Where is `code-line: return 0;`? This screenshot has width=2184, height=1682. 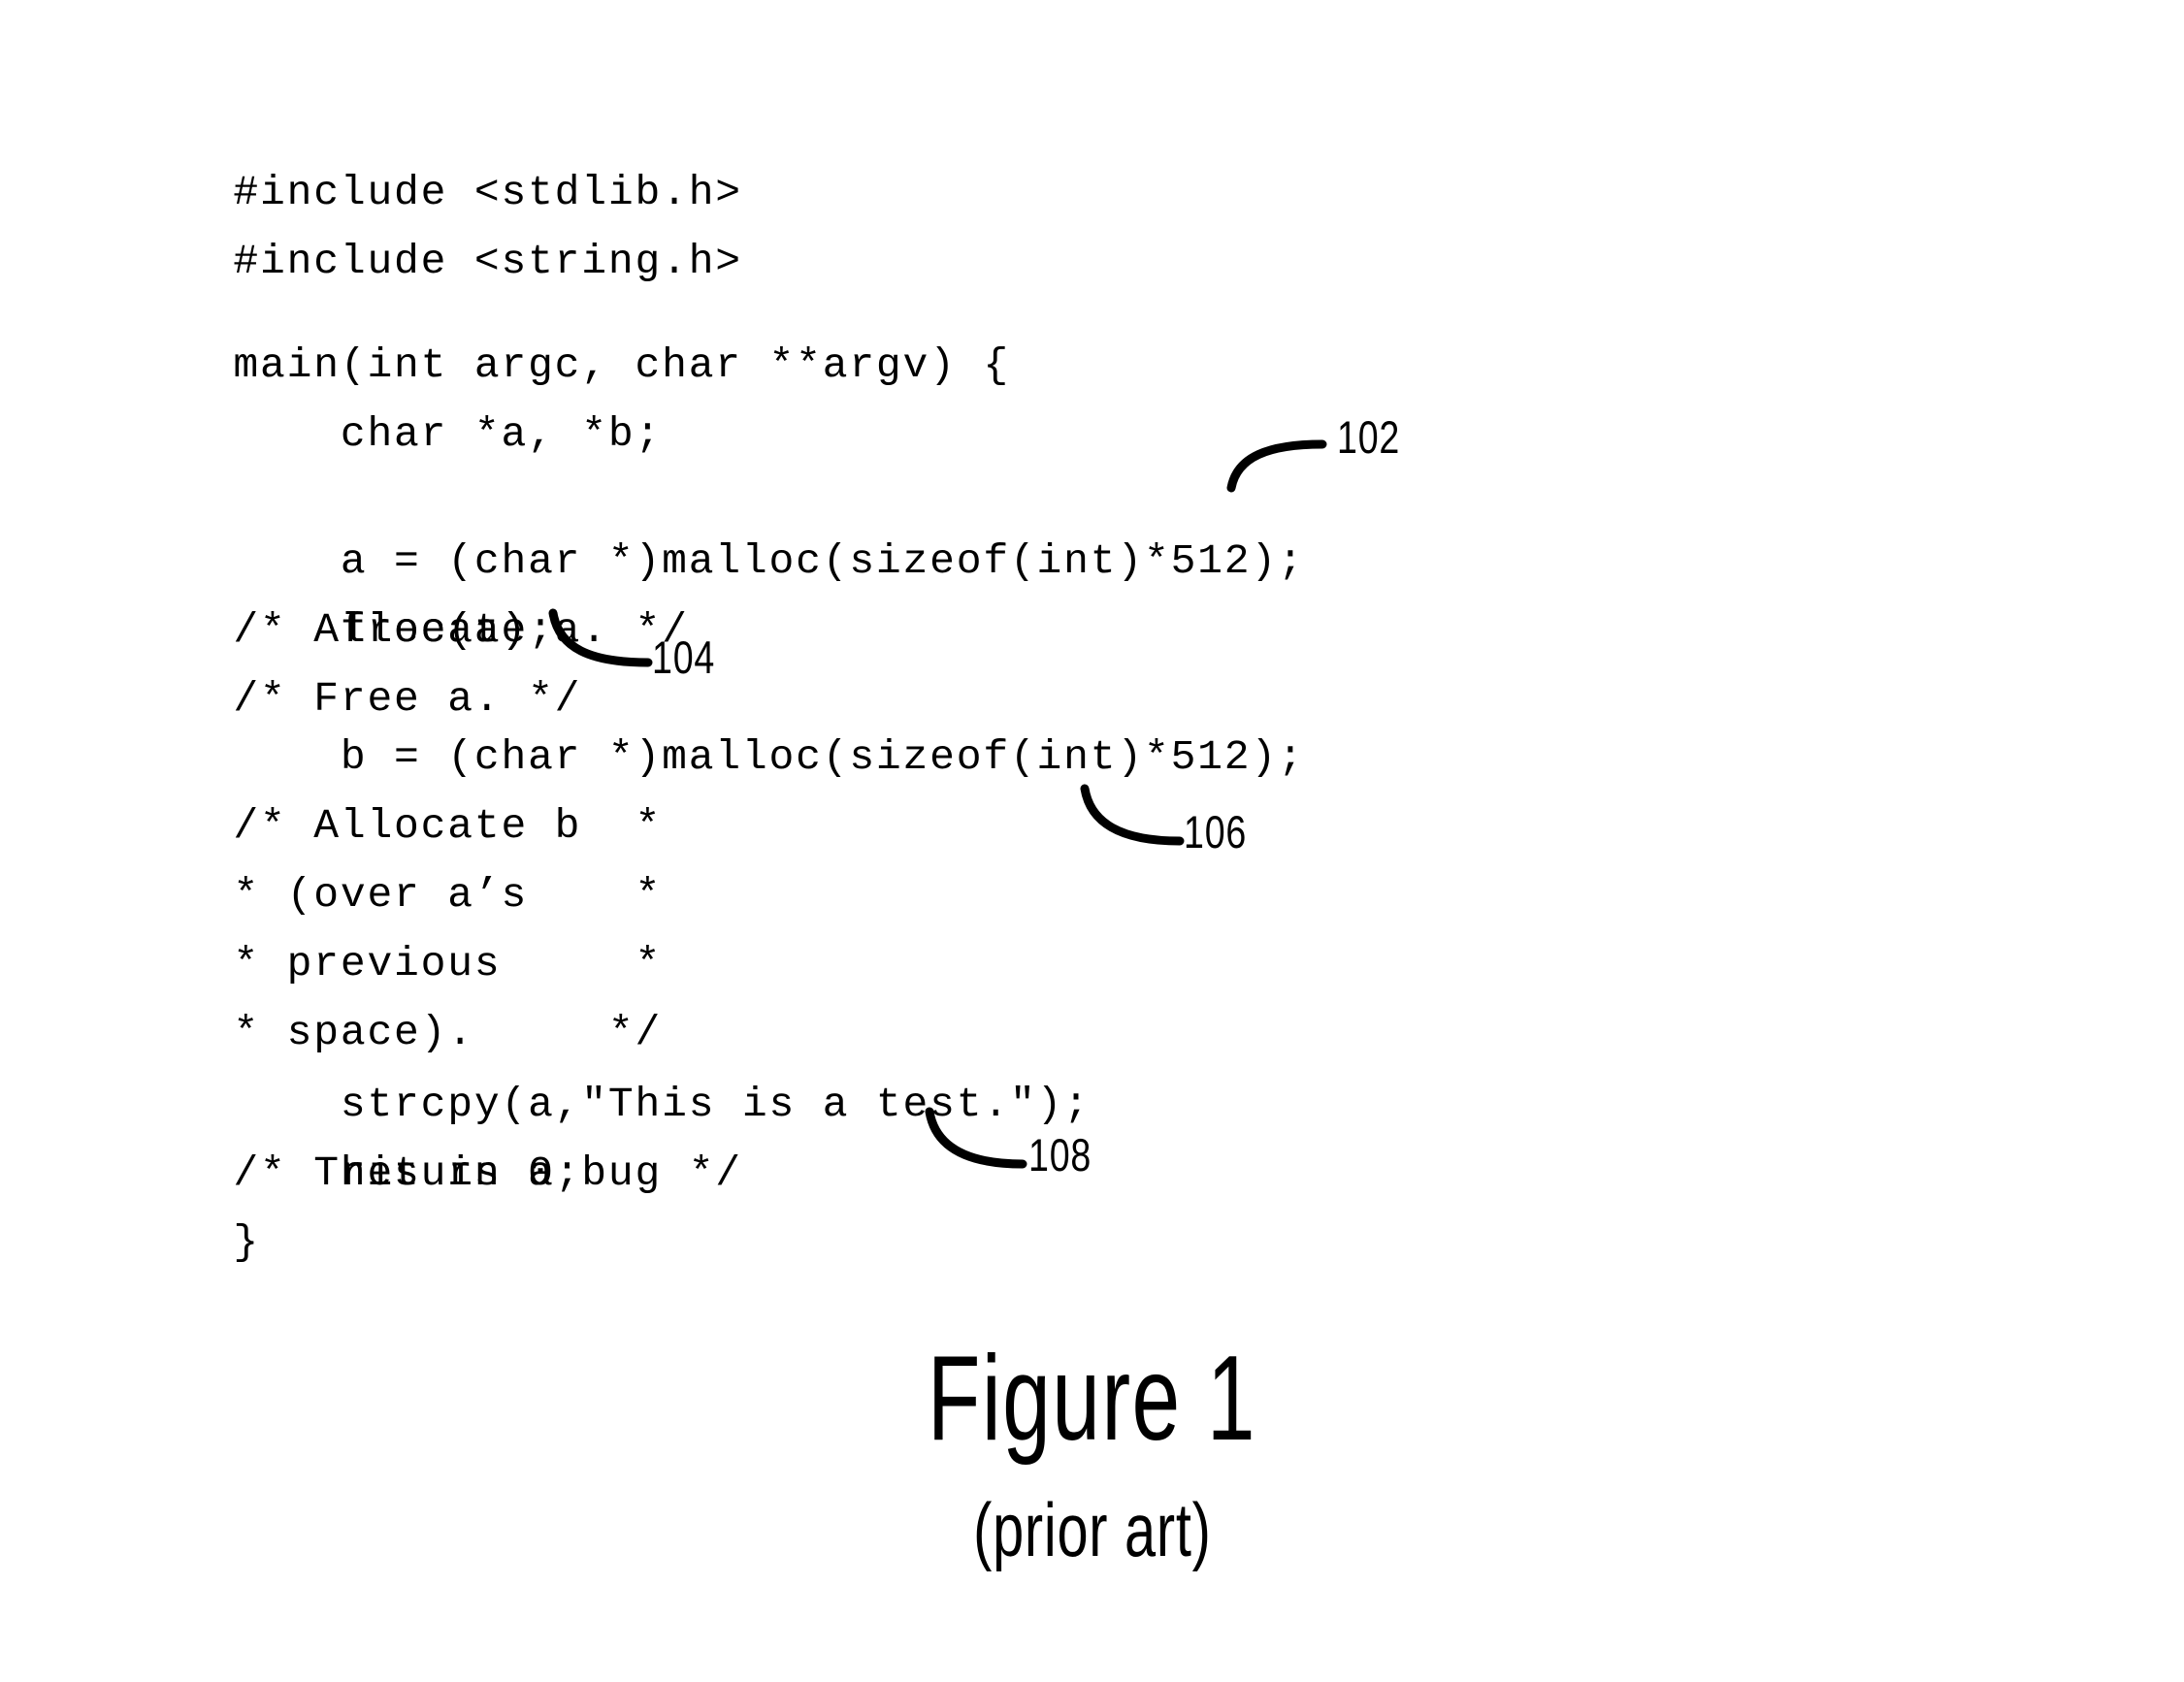 code-line: return 0; is located at coordinates (1125, 1133).